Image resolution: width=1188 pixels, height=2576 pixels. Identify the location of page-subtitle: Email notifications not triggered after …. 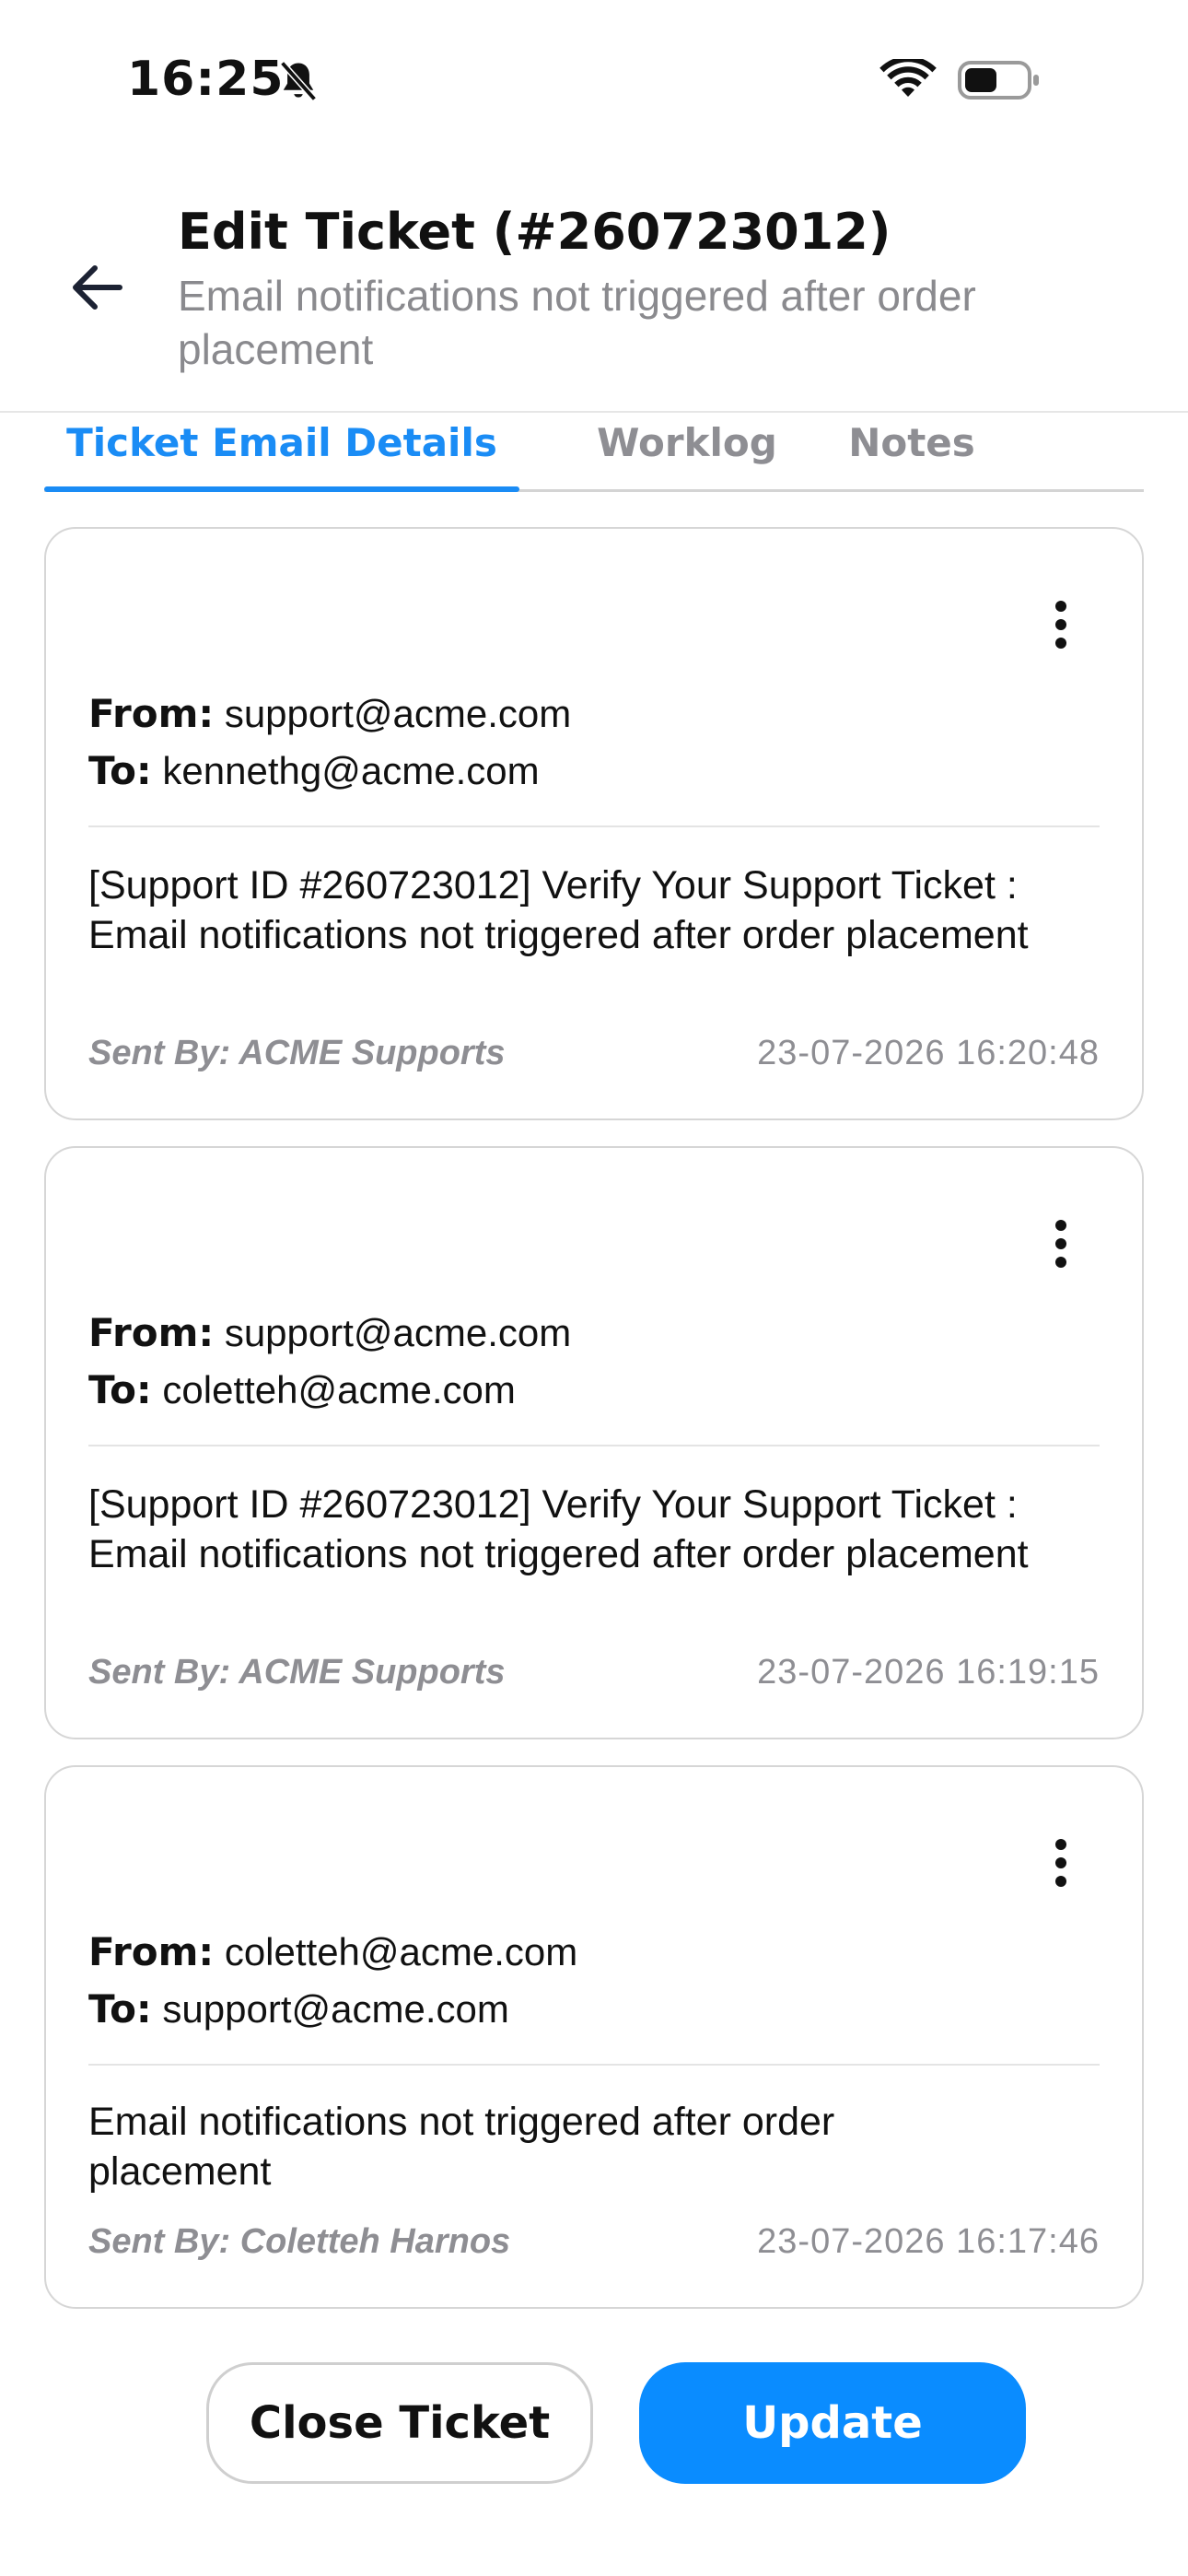
(577, 322).